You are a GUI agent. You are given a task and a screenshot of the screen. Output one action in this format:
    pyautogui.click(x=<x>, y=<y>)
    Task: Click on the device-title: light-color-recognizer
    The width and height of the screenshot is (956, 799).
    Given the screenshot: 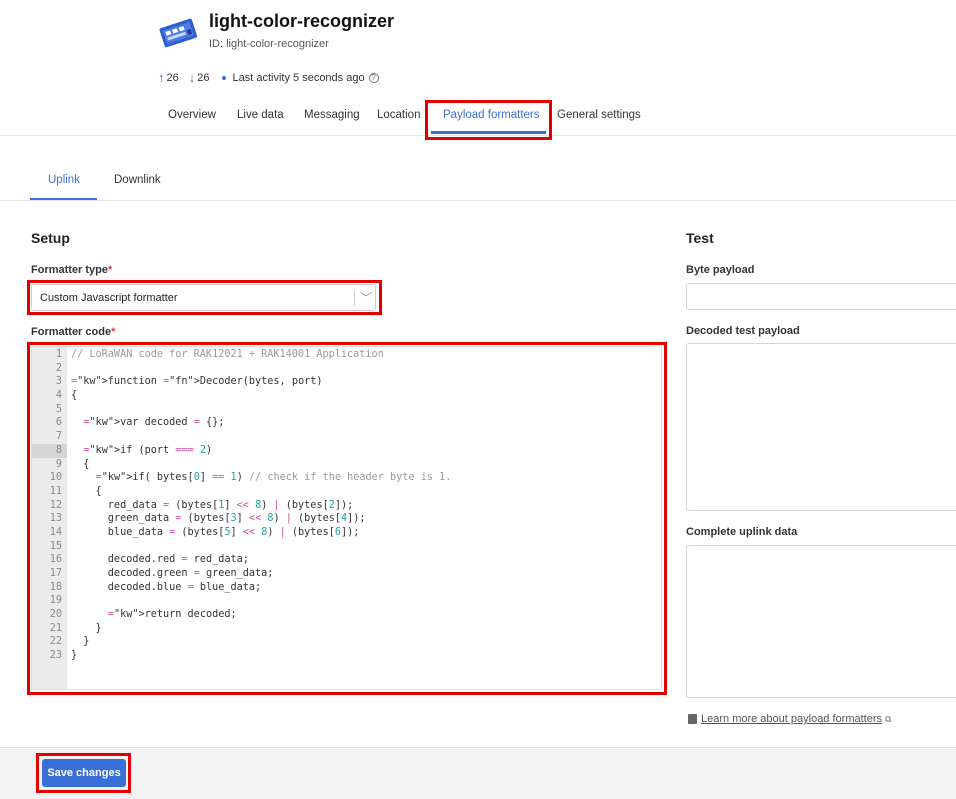 What is the action you would take?
    pyautogui.click(x=302, y=21)
    